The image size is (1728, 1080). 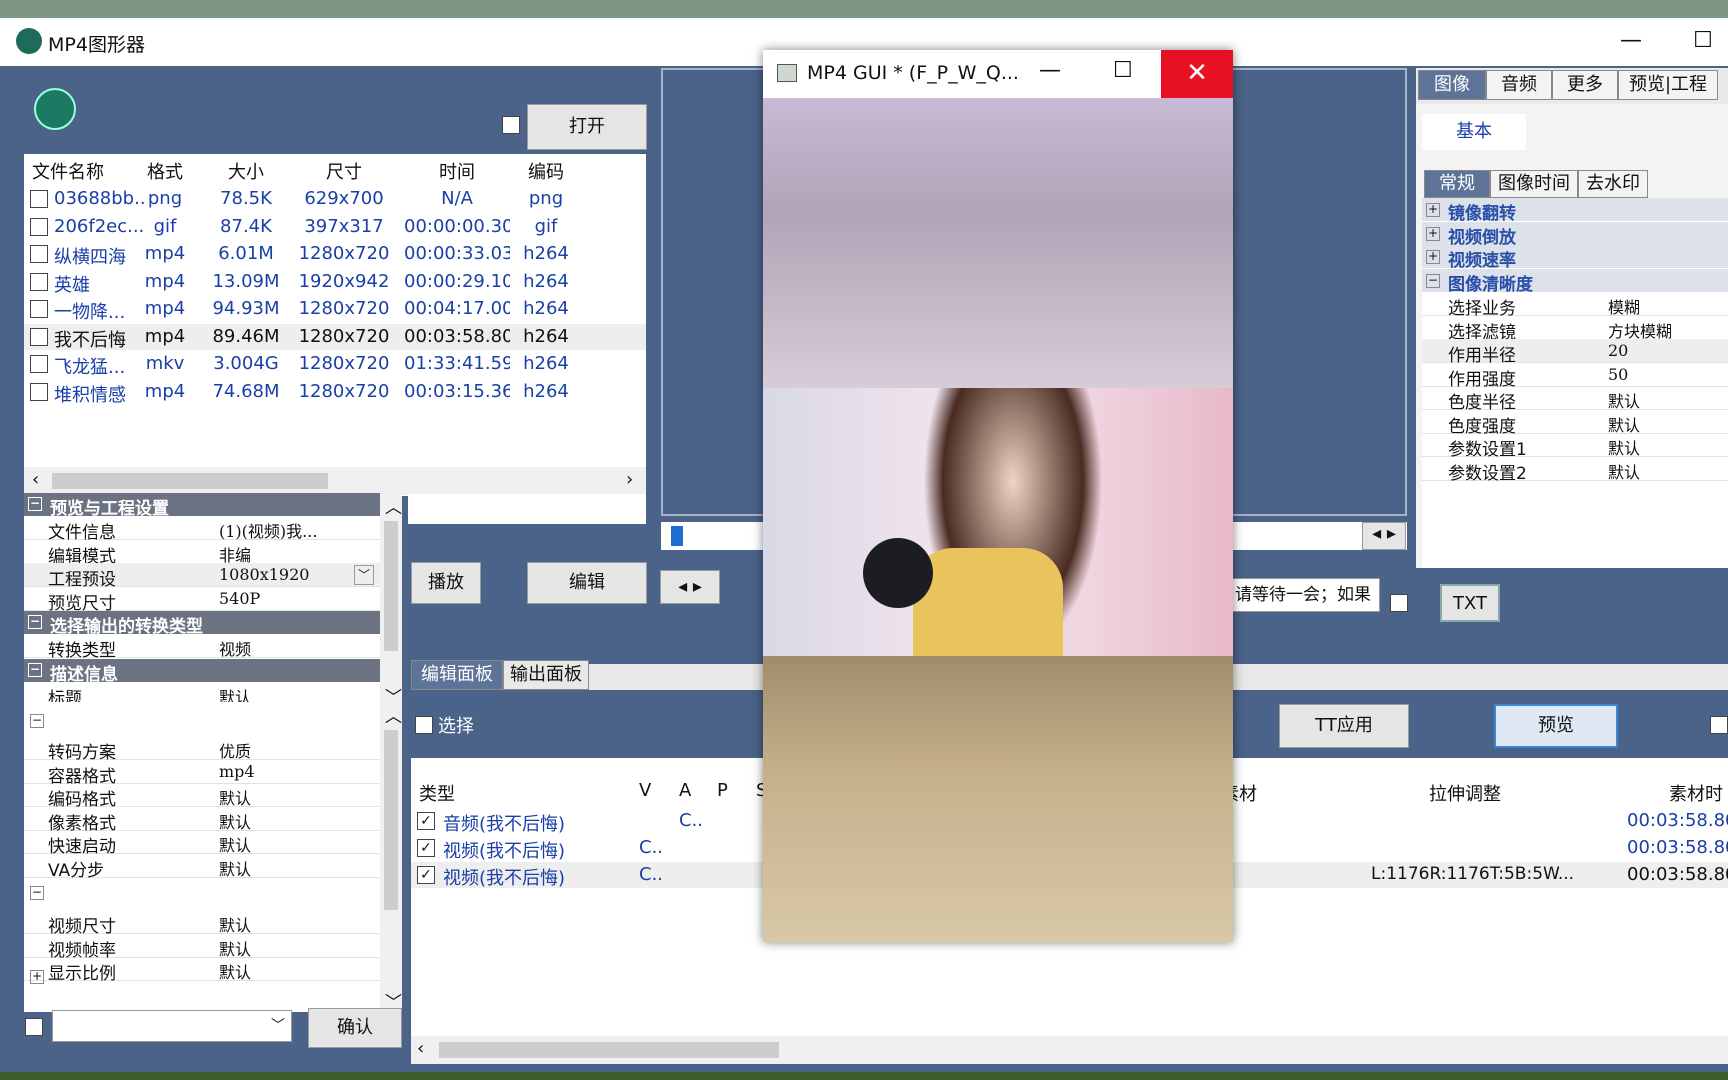 What do you see at coordinates (393, 714) in the screenshot?
I see `scroll-up-icon: ︿` at bounding box center [393, 714].